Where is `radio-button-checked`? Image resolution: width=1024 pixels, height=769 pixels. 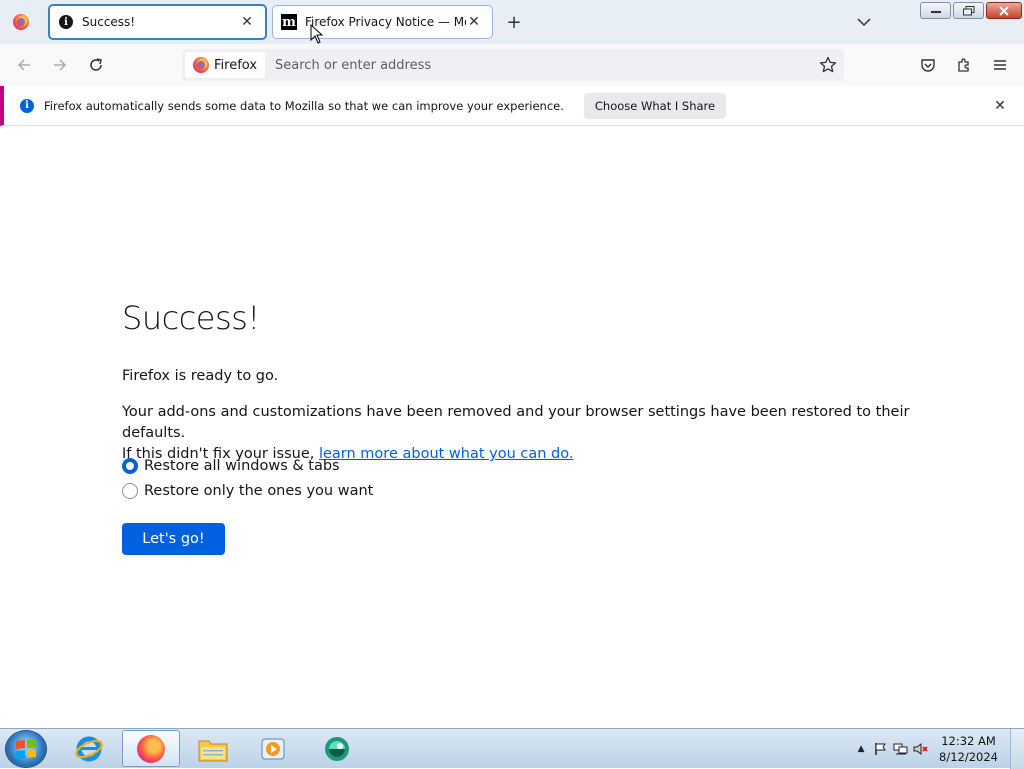
radio-button-checked is located at coordinates (130, 466).